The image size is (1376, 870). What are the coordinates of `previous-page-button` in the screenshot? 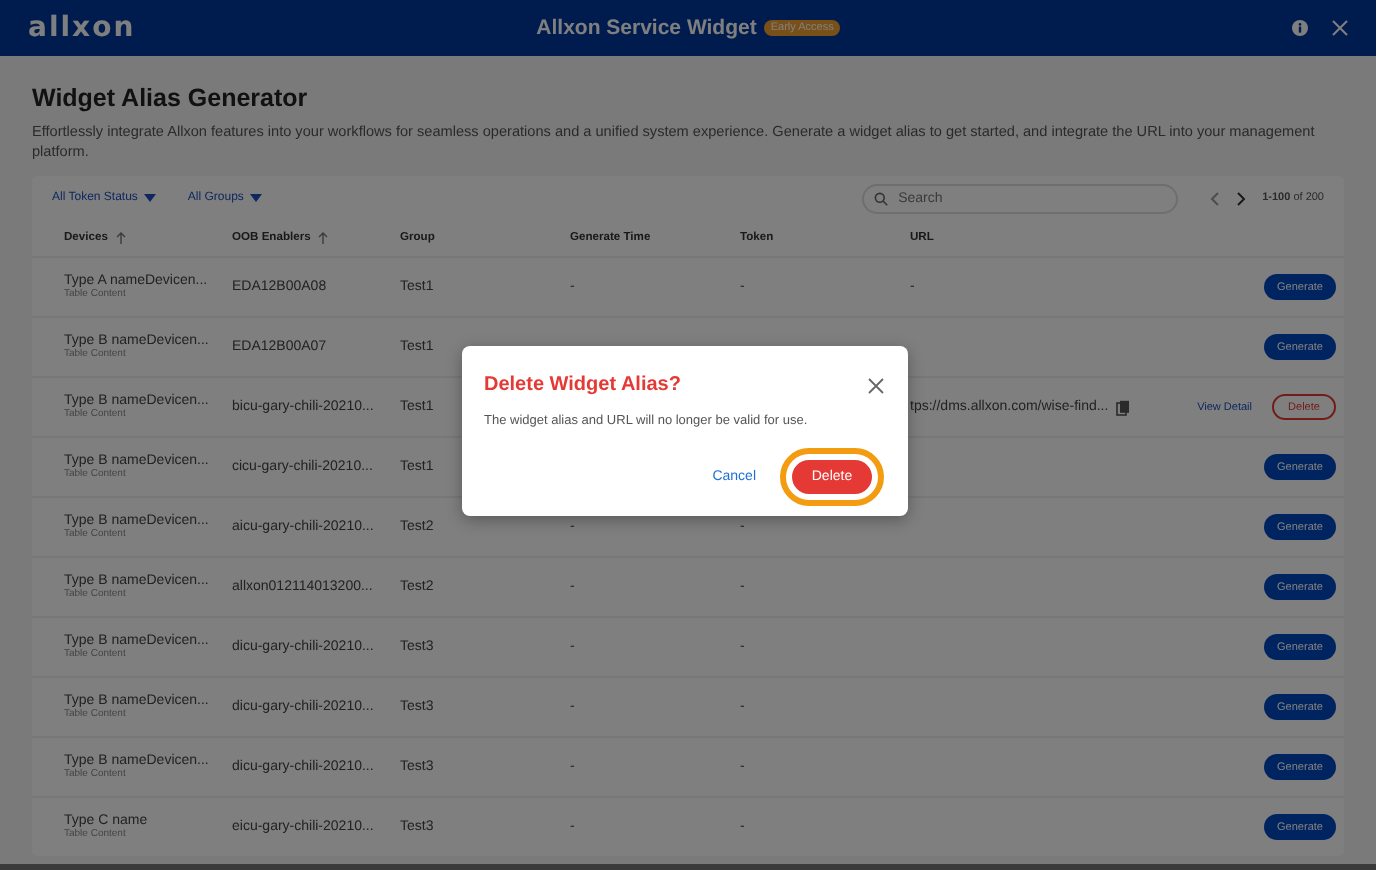 It's located at (1215, 198).